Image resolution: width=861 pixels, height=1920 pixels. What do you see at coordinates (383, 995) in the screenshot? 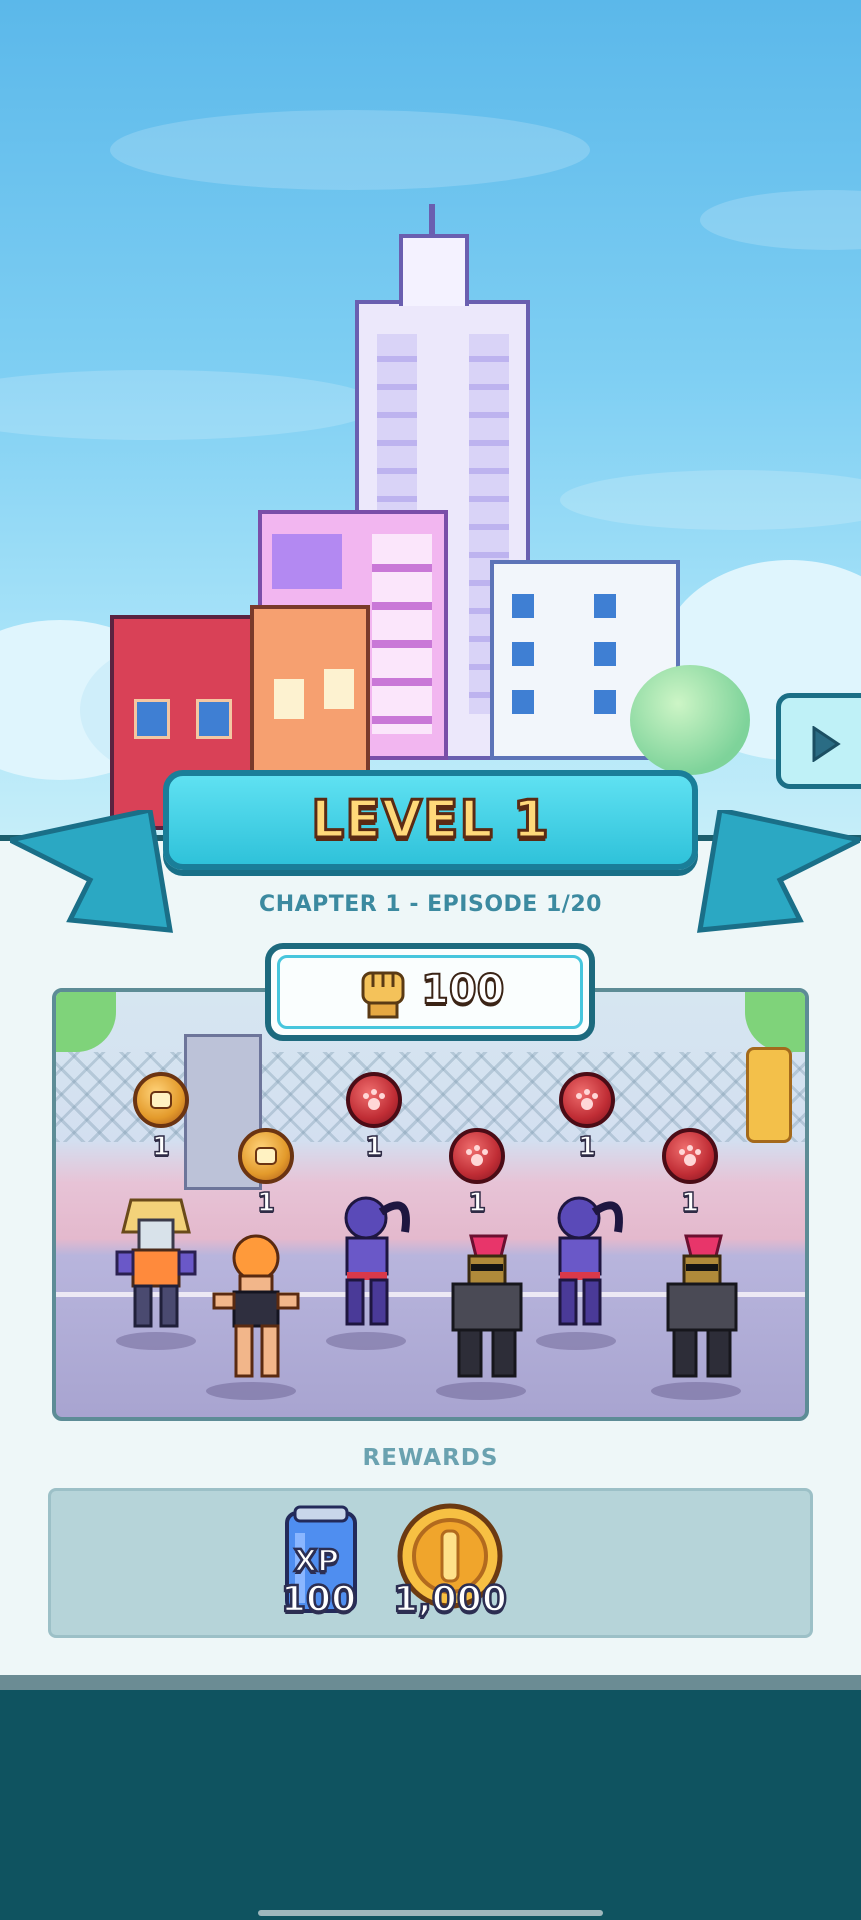
I see `fist-icon` at bounding box center [383, 995].